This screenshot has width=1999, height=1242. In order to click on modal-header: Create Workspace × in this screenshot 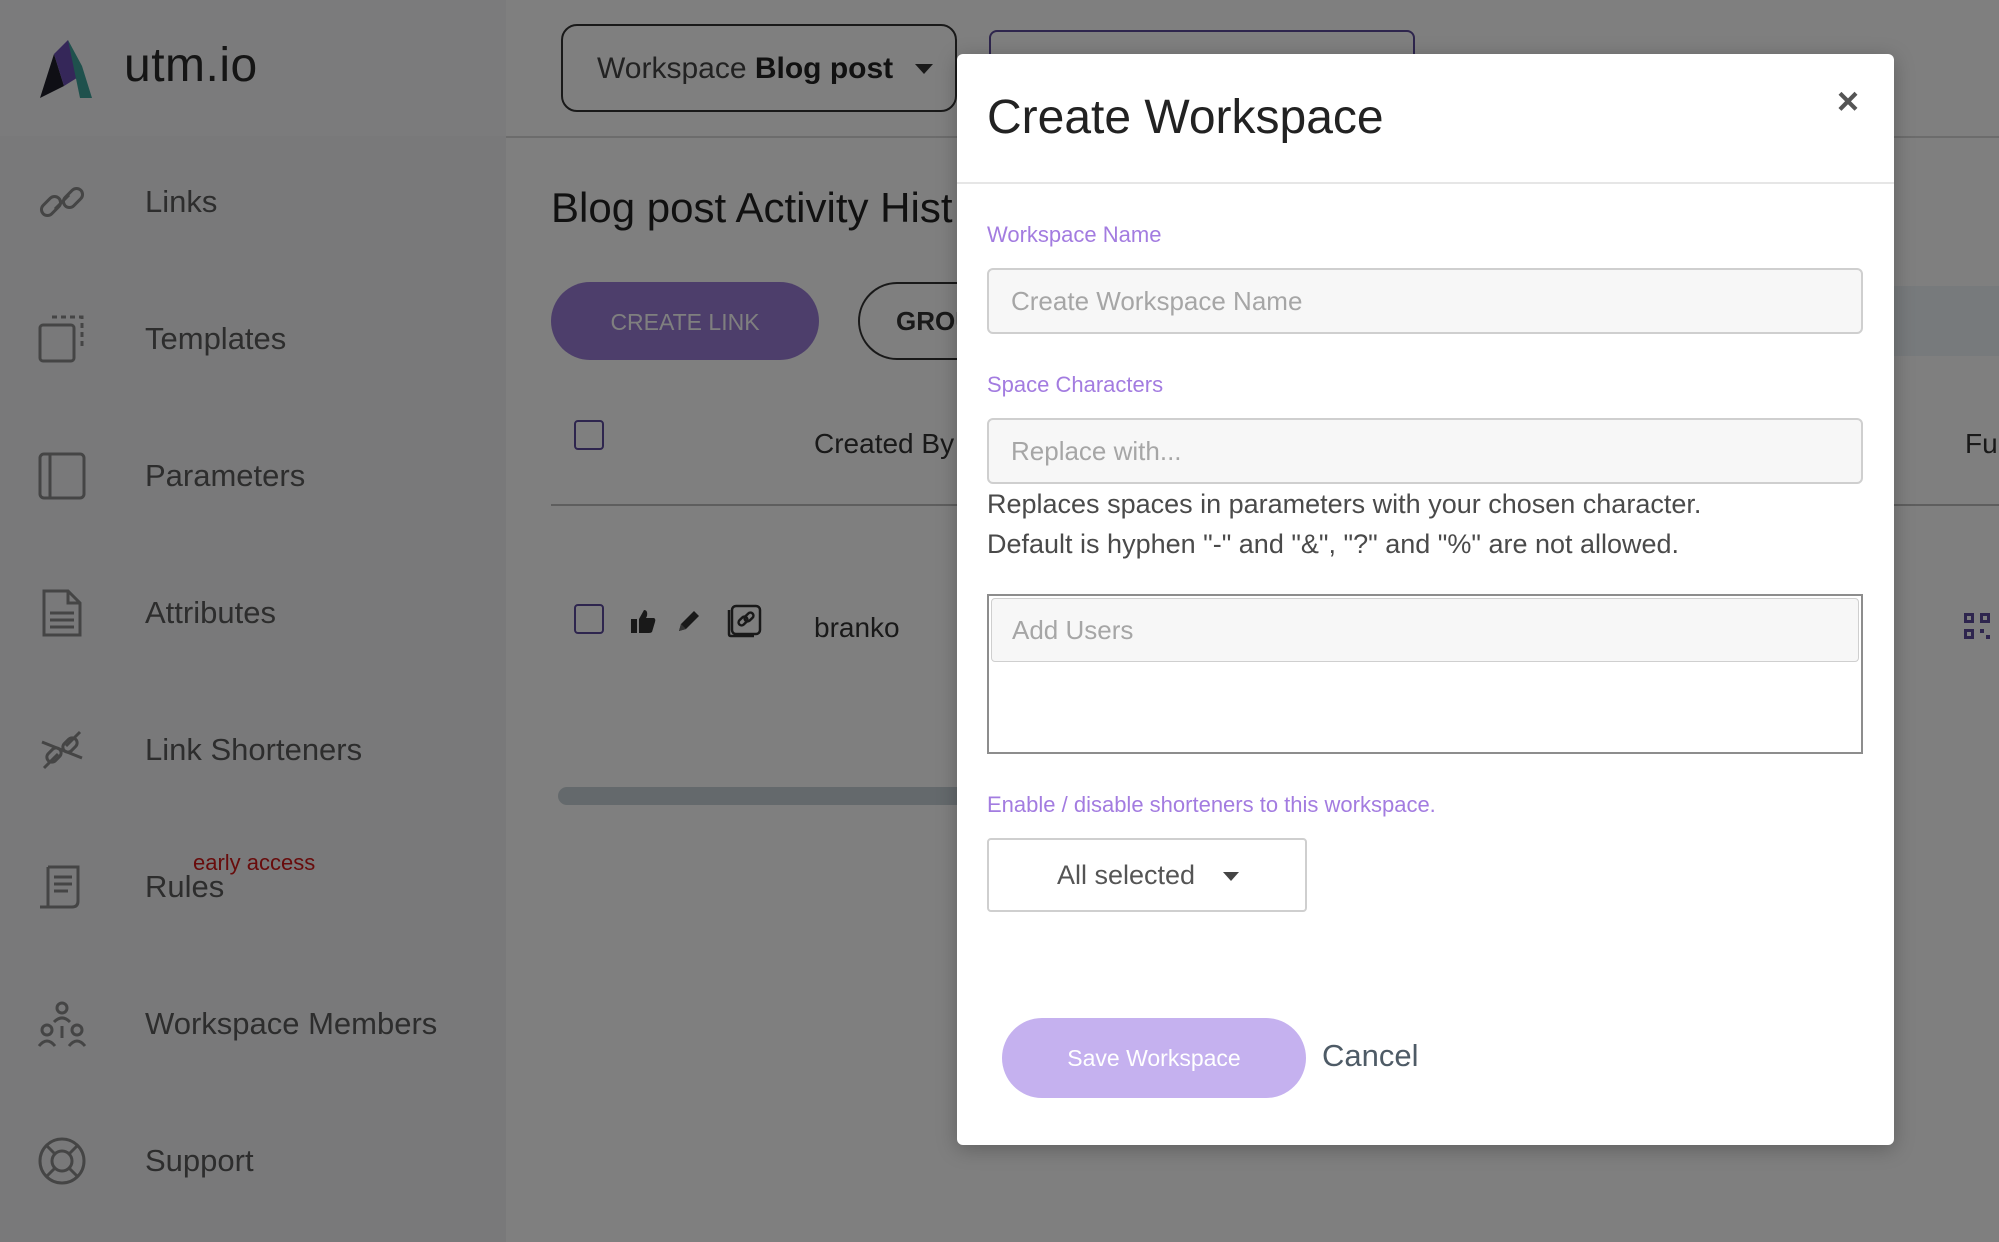, I will do `click(1425, 119)`.